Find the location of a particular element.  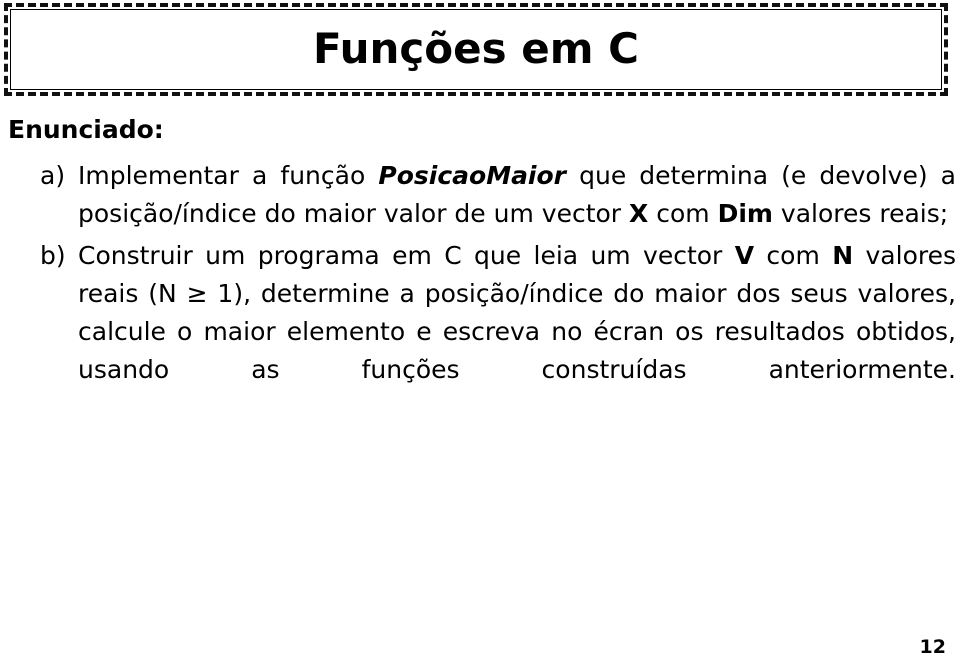

segment-vector-v: V is located at coordinates (744, 255).